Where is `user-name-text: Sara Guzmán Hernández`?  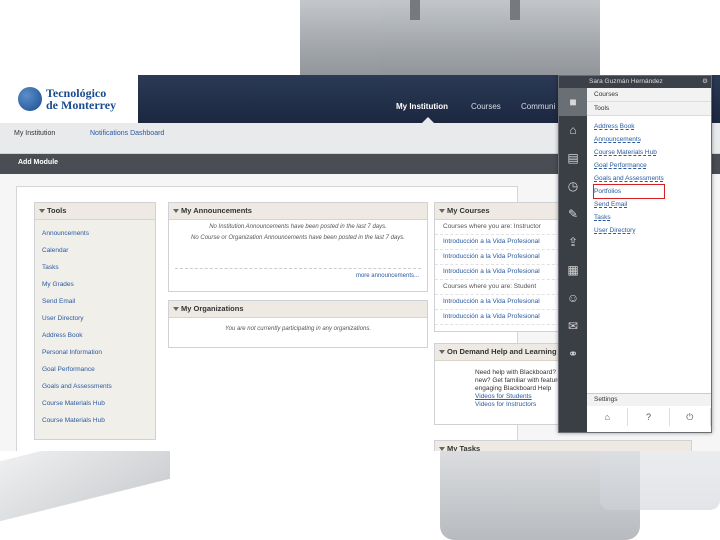
user-name-text: Sara Guzmán Hernández is located at coordinates (626, 81).